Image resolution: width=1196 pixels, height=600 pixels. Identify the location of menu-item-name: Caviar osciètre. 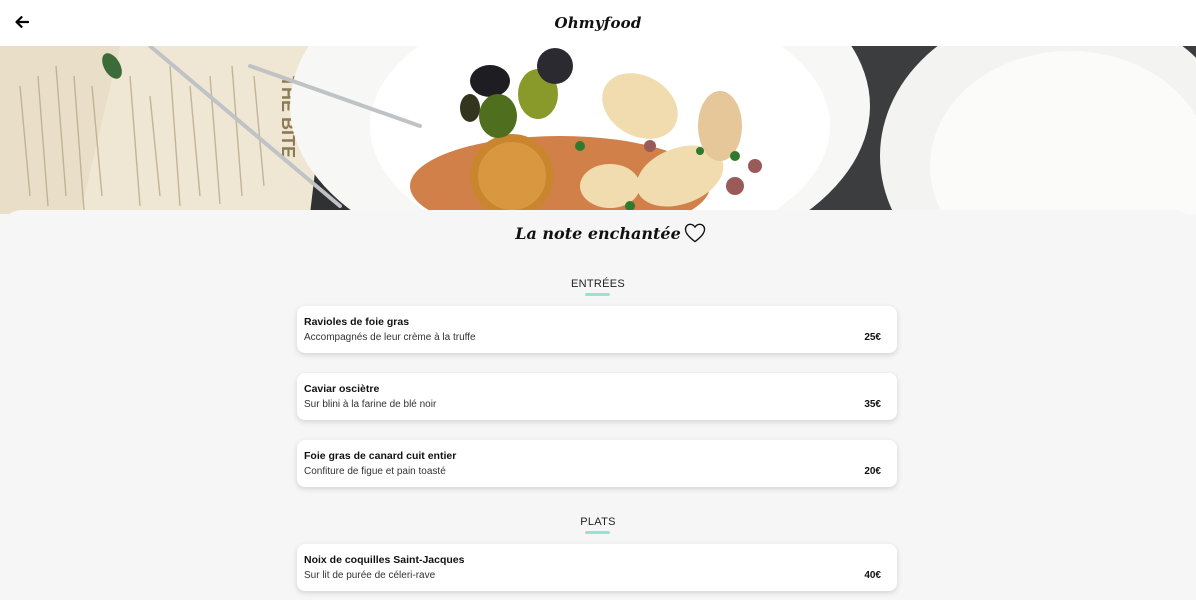
(342, 389).